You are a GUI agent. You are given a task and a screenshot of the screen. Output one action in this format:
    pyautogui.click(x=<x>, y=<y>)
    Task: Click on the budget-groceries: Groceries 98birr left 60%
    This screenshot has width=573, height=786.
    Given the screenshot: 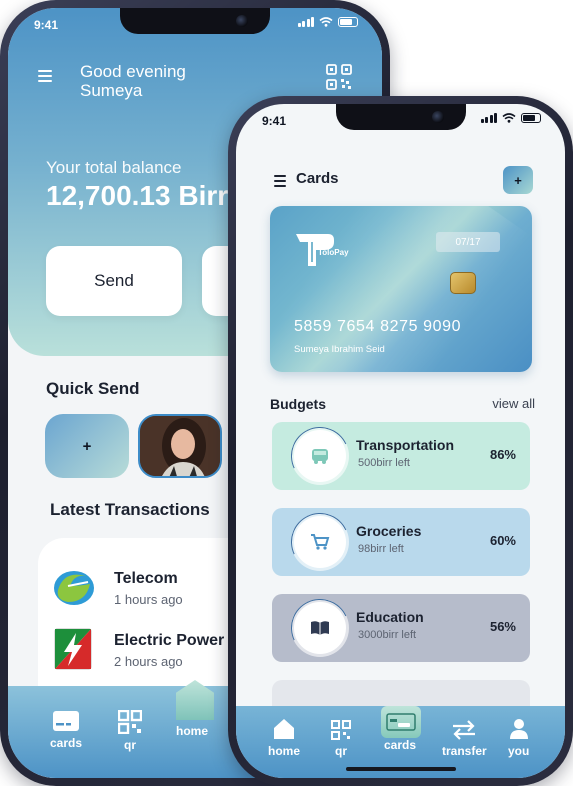 What is the action you would take?
    pyautogui.click(x=401, y=542)
    